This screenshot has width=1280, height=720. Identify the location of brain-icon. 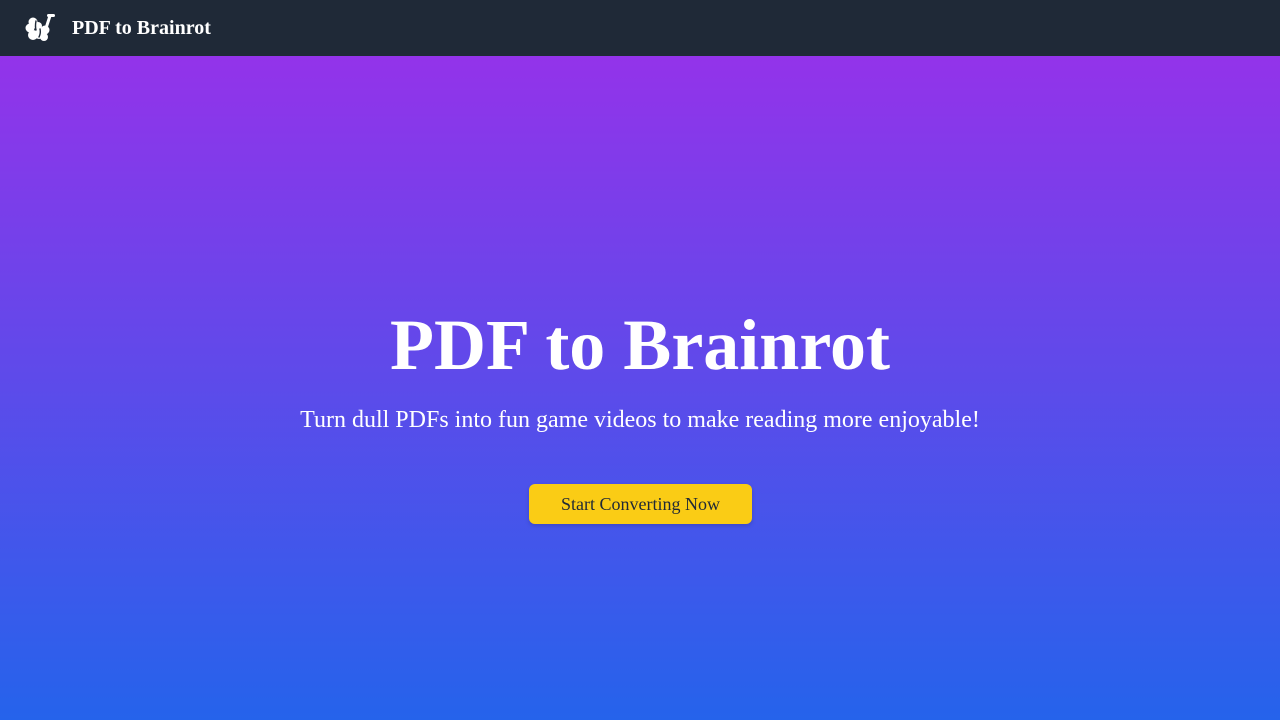
(40, 28).